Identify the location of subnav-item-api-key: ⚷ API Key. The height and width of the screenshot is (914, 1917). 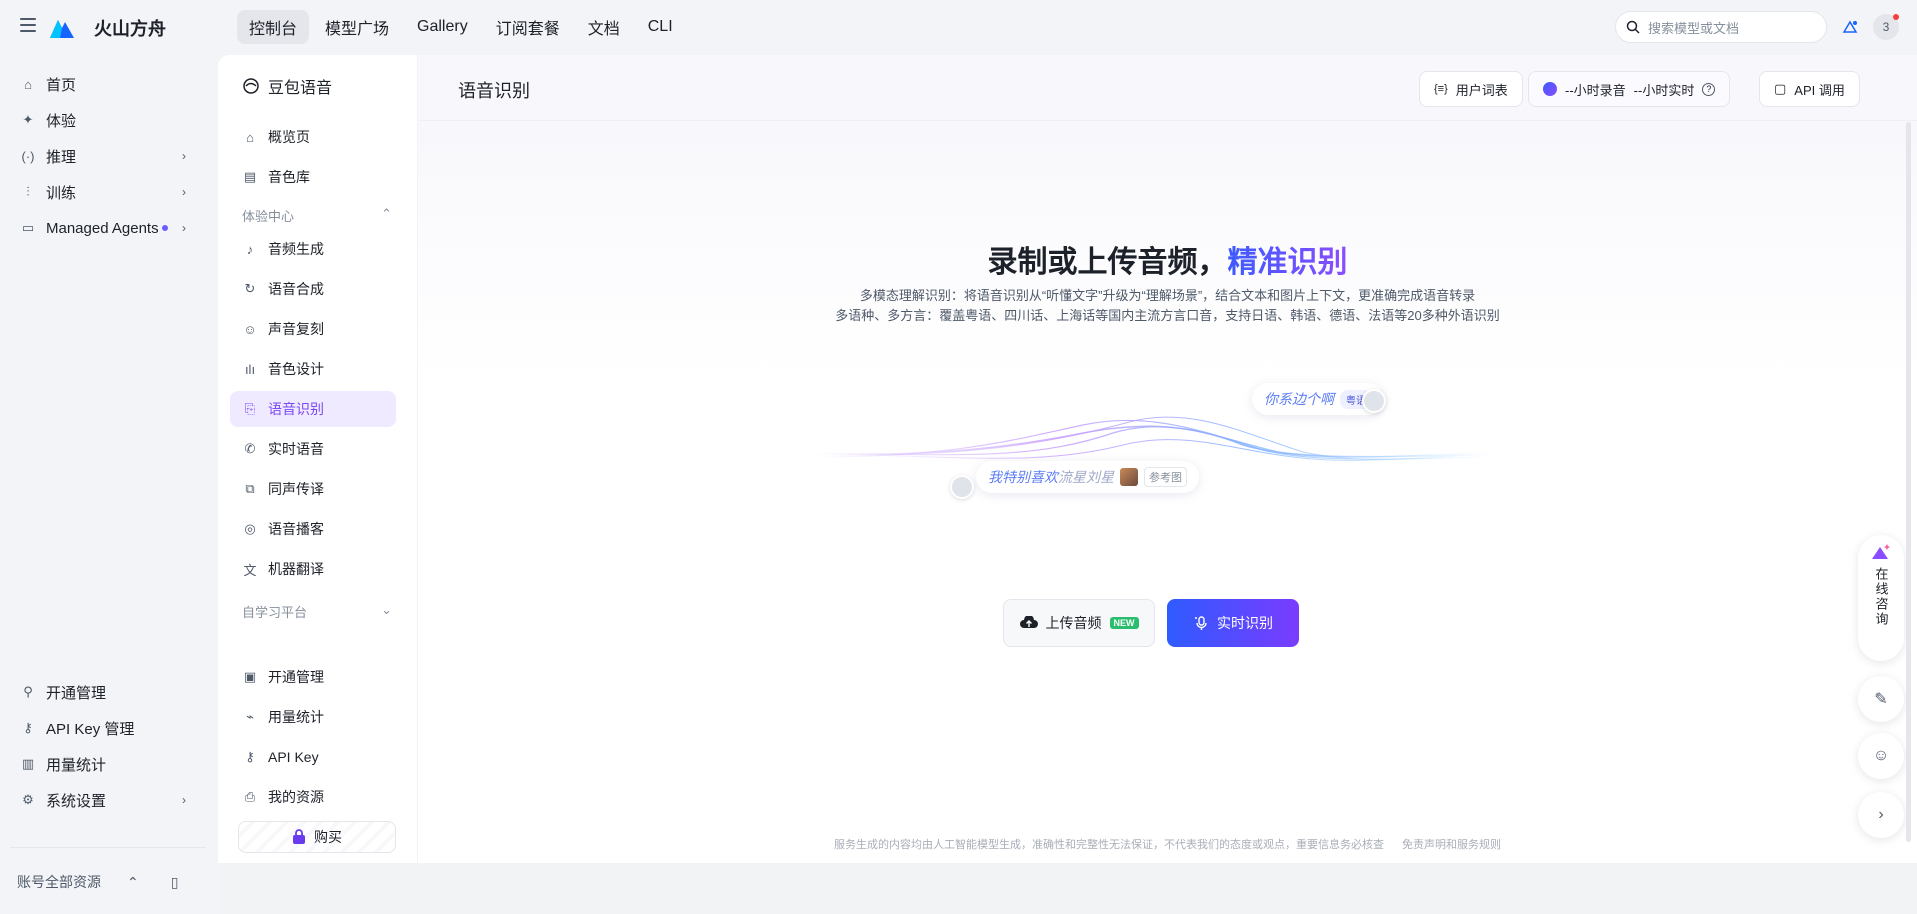
(313, 757).